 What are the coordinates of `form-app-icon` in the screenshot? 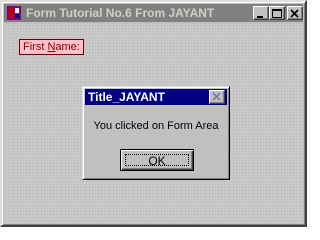 It's located at (14, 13).